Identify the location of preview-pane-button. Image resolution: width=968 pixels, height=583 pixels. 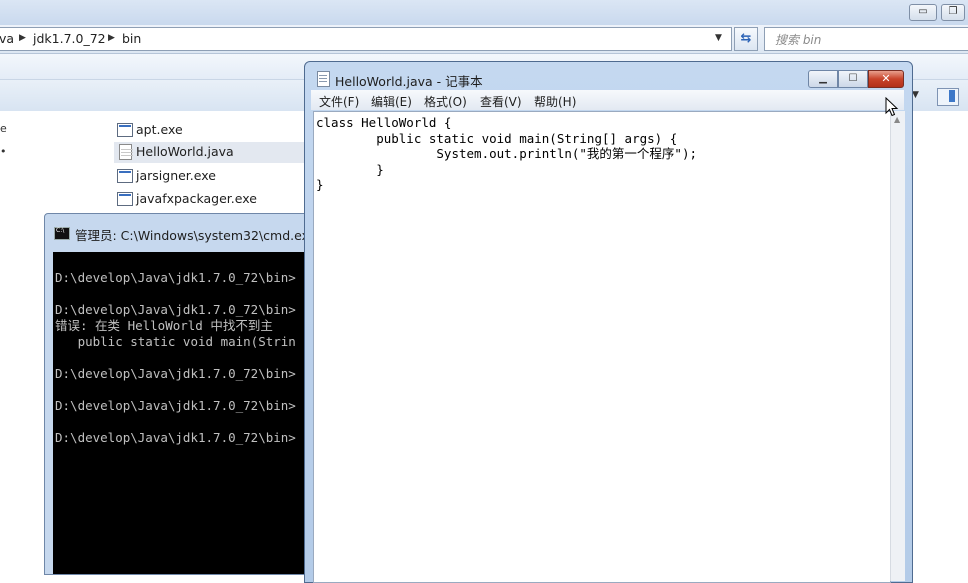
(948, 97).